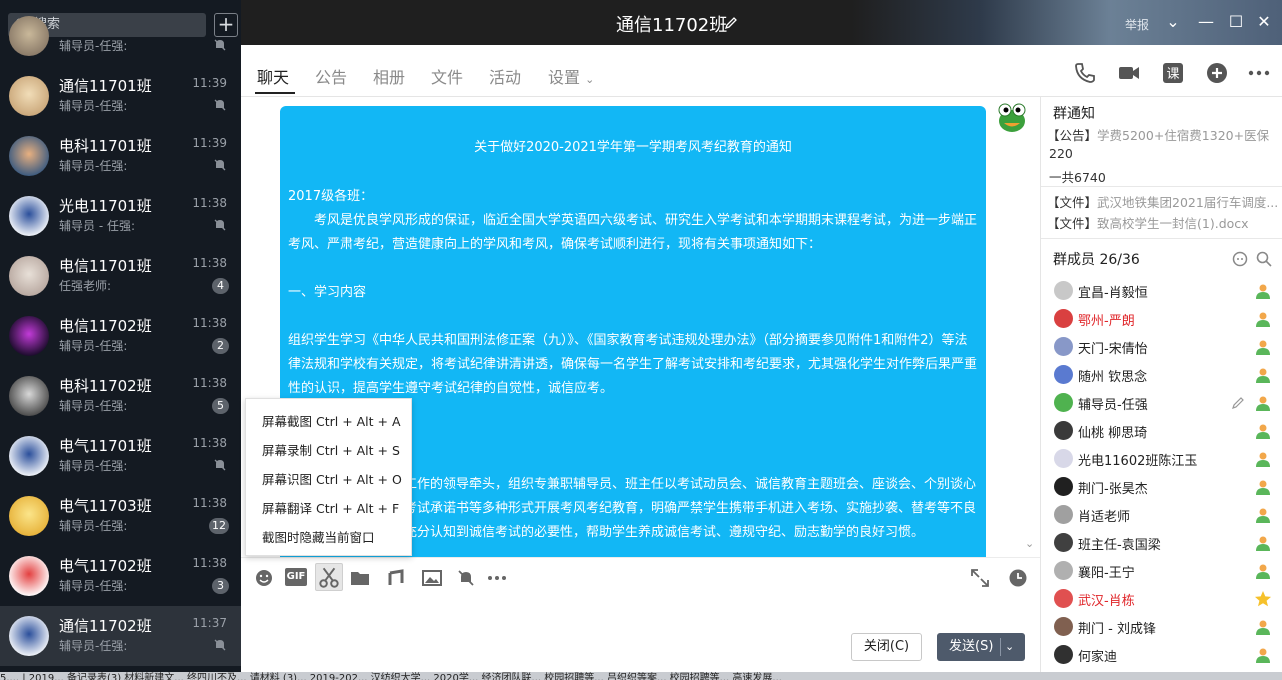  What do you see at coordinates (1161, 515) in the screenshot?
I see `member-item: 肖适老师` at bounding box center [1161, 515].